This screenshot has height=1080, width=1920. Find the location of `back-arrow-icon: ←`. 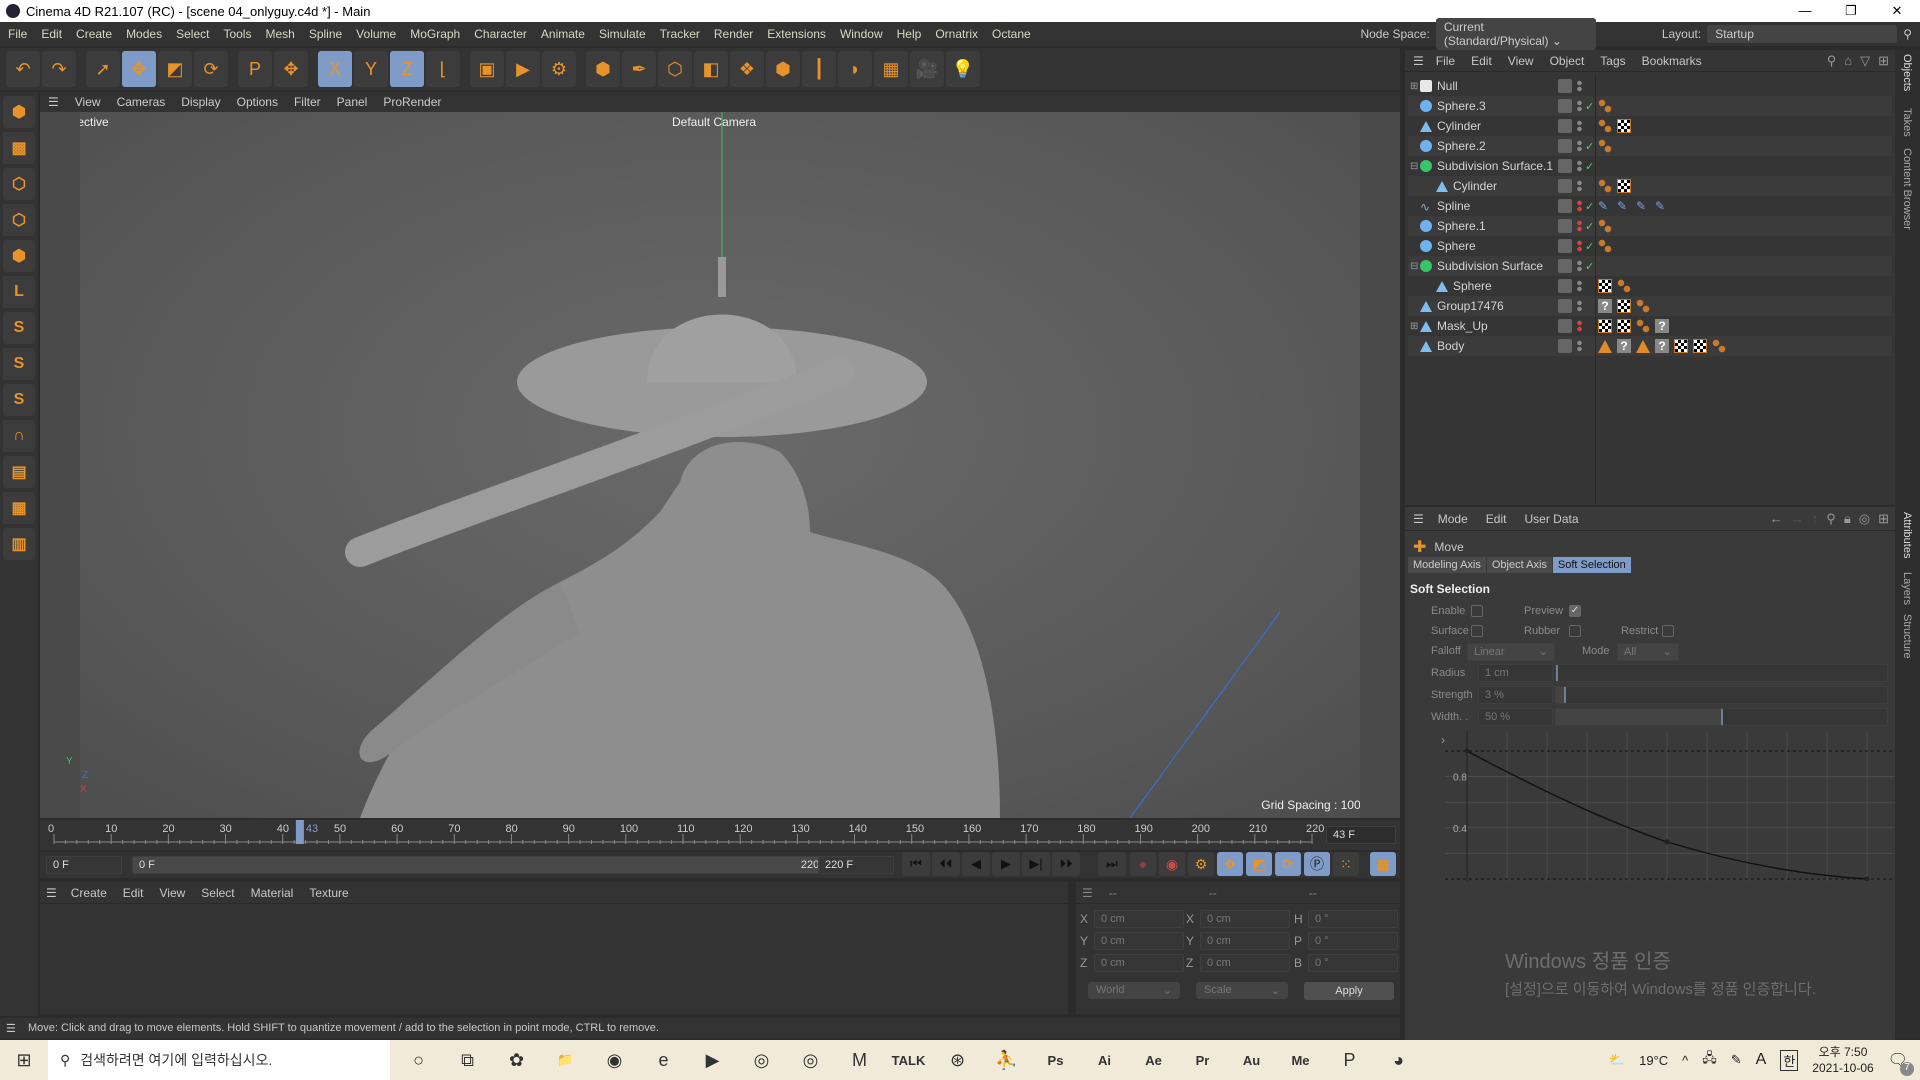

back-arrow-icon: ← is located at coordinates (1776, 519).